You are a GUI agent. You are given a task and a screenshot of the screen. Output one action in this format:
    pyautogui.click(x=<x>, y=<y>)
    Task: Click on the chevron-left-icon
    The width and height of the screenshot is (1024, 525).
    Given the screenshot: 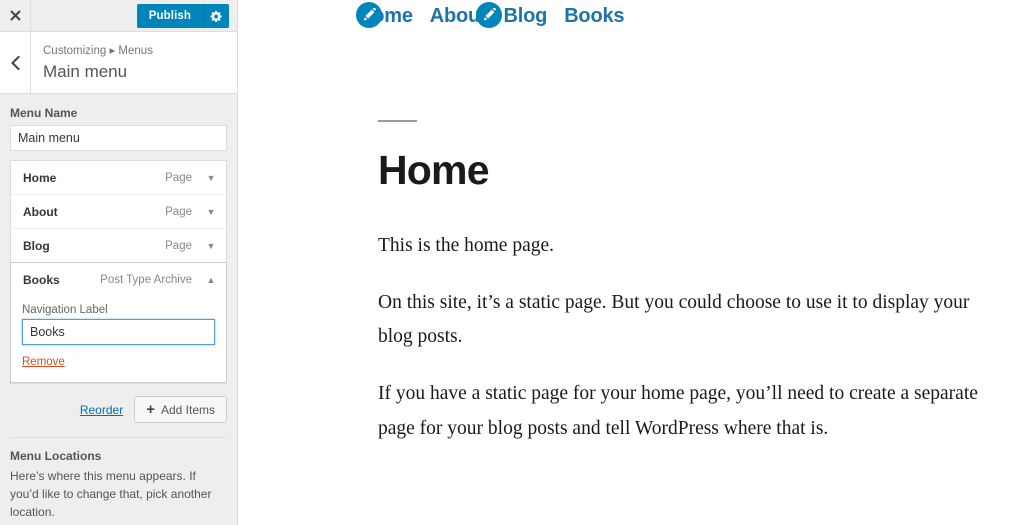 What is the action you would take?
    pyautogui.click(x=15, y=62)
    